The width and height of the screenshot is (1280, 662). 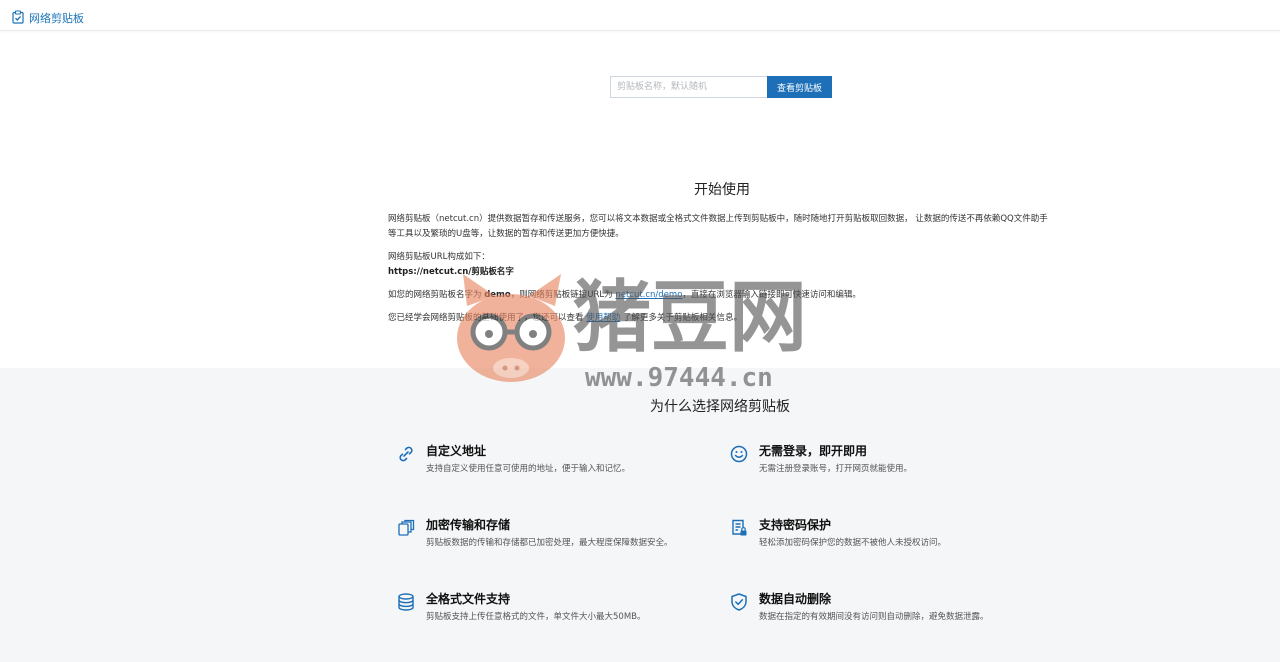 I want to click on feature-auto-delete: 数据自动删除 数据在指定的有效期间没有访问则自动删除，避免数据泄露。, so click(x=879, y=607).